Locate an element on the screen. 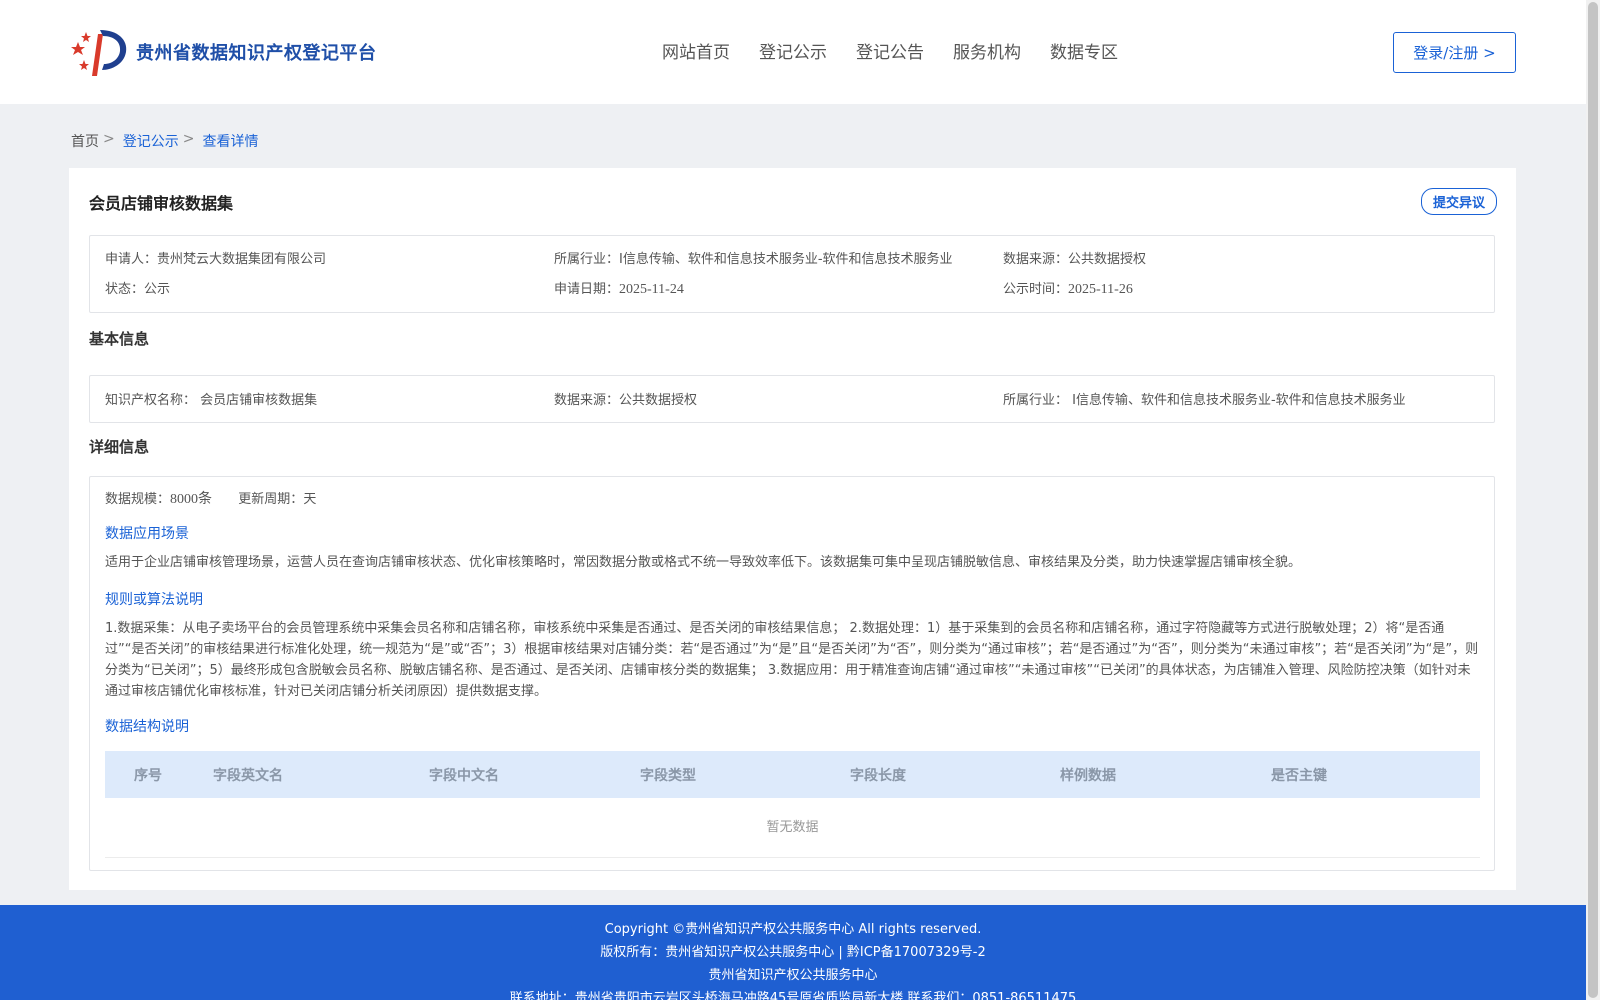  basic-industry-value: I信息传输、软件和信息技术服务业-软件和信息技术服务业 is located at coordinates (1239, 400).